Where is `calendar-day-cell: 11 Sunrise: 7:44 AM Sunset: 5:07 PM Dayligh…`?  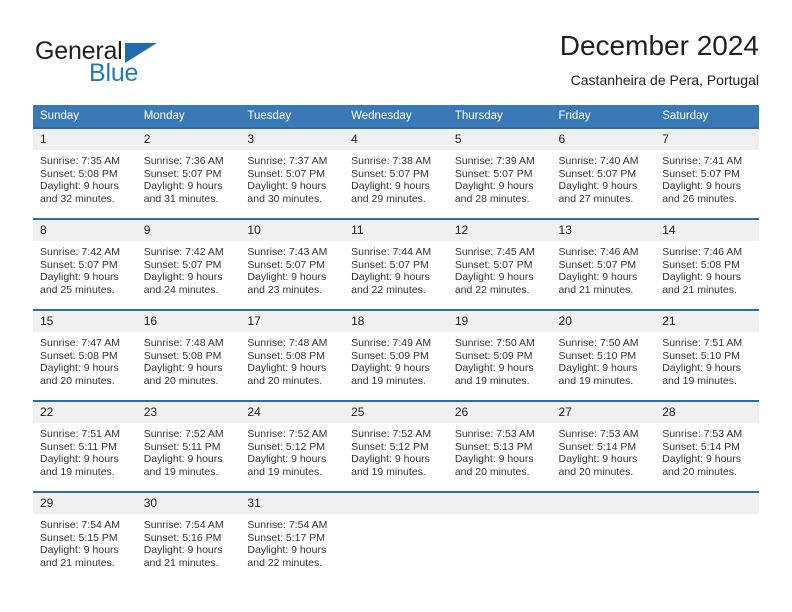 calendar-day-cell: 11 Sunrise: 7:44 AM Sunset: 5:07 PM Dayligh… is located at coordinates (396, 260).